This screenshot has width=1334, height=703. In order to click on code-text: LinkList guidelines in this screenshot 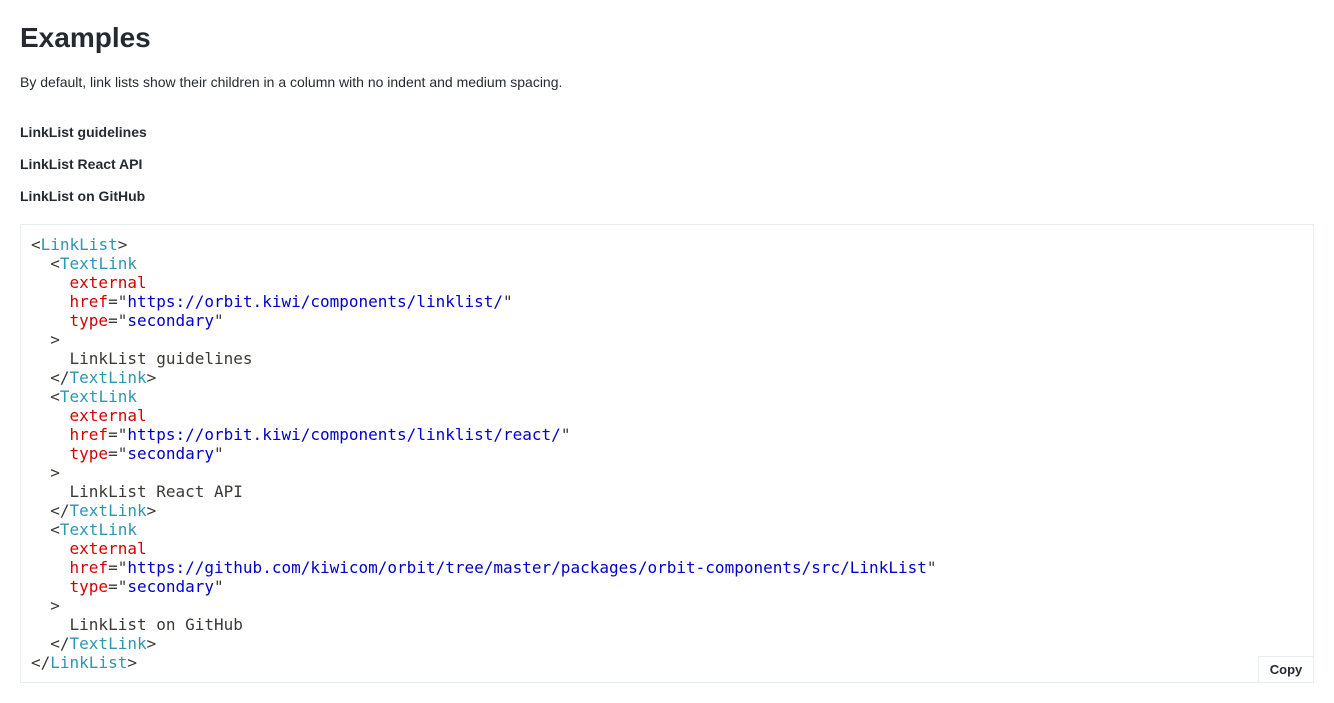, I will do `click(161, 358)`.